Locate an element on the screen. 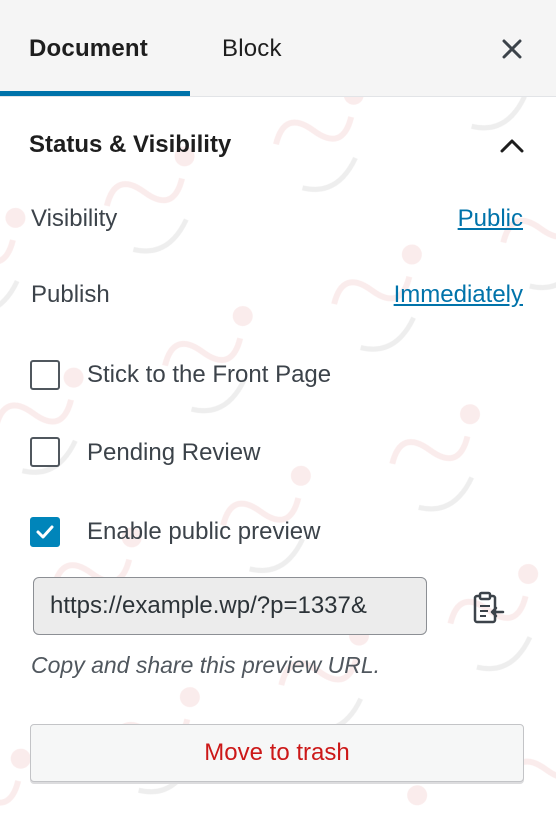 The image size is (556, 816). clipboard-copy-icon is located at coordinates (489, 607).